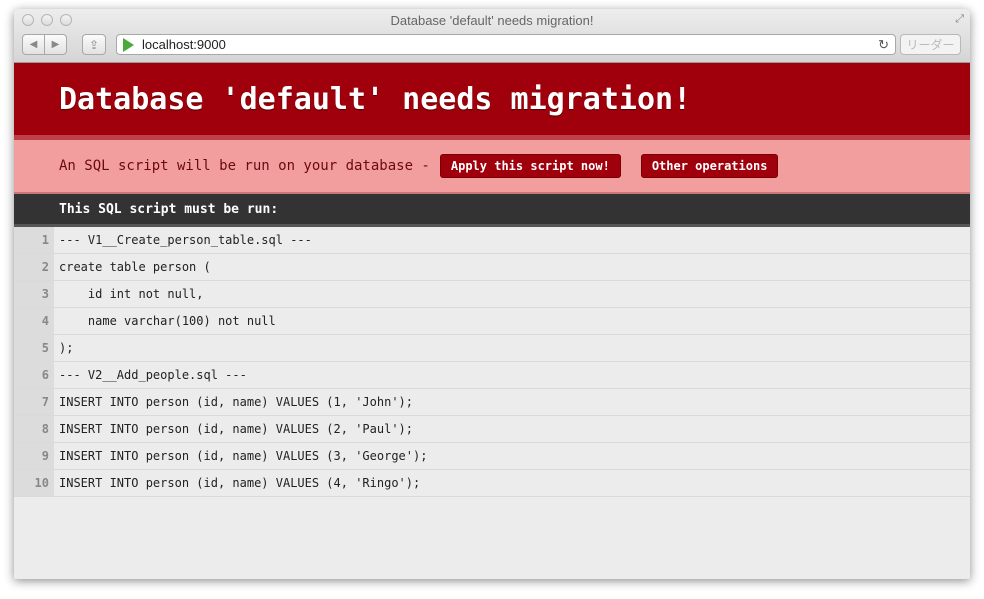 This screenshot has width=984, height=599. I want to click on line-code: create table person (, so click(512, 267).